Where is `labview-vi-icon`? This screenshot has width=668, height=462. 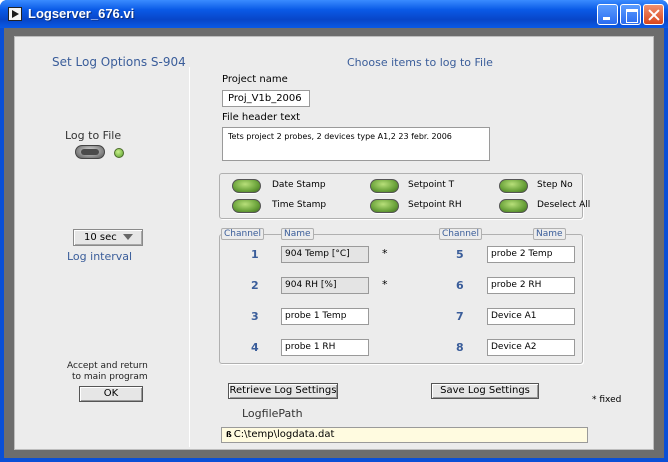
labview-vi-icon is located at coordinates (15, 14).